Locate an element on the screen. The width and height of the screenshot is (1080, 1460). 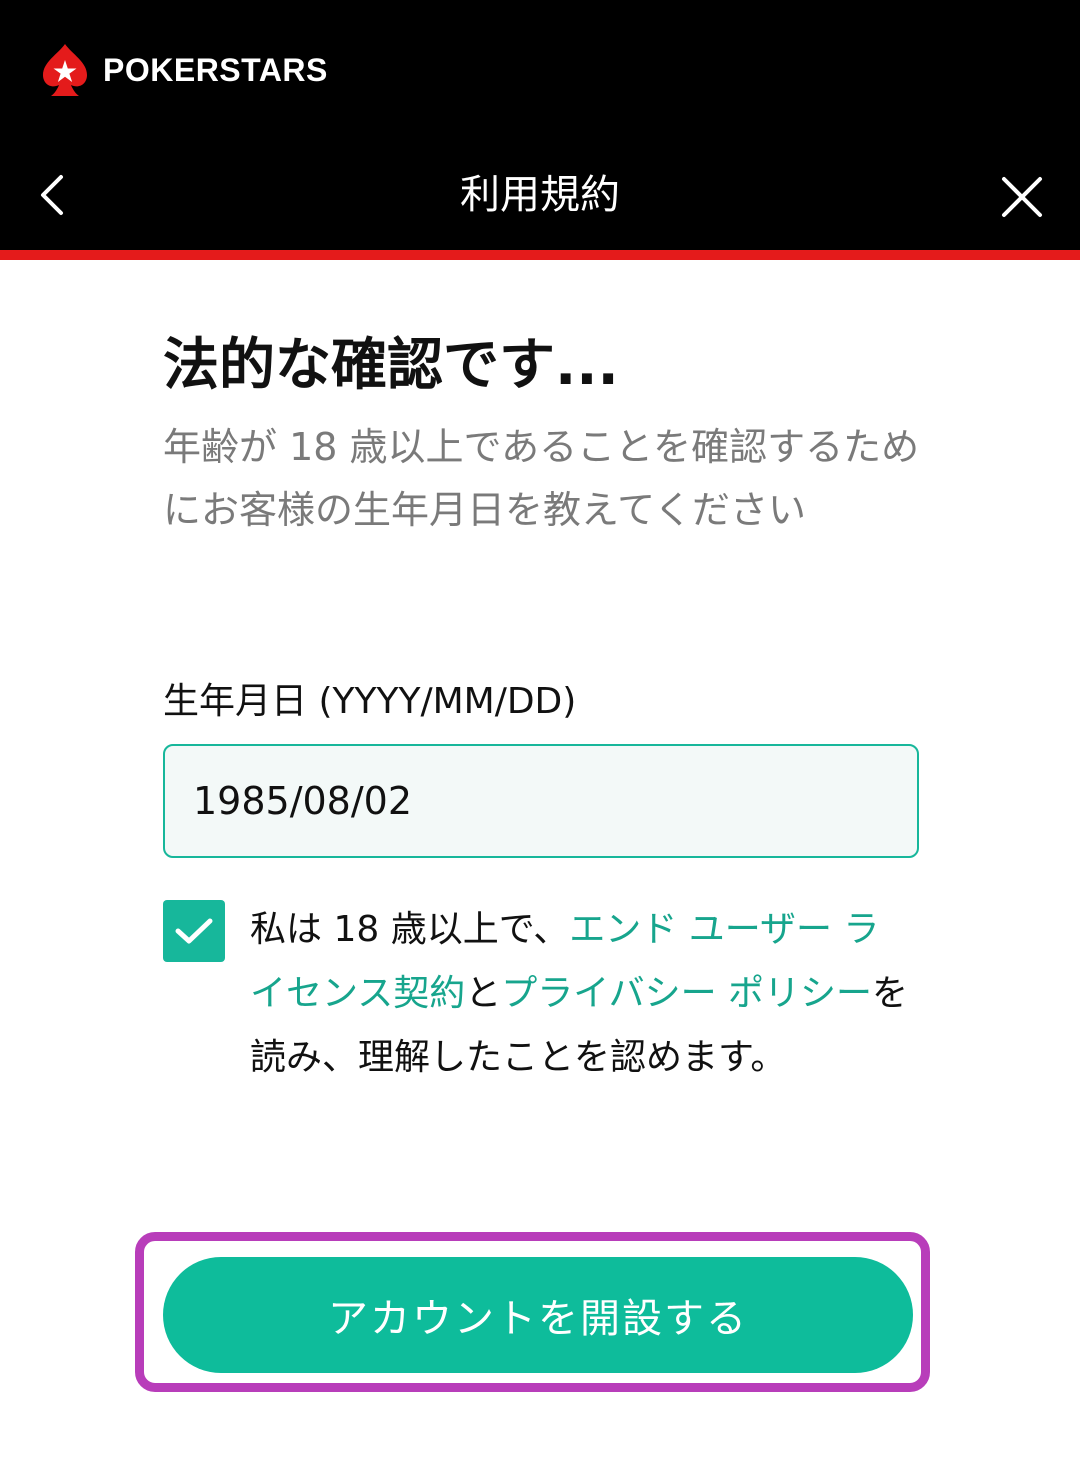
dob-label: 生年月日 (YYYY/MM/DD) is located at coordinates (370, 701).